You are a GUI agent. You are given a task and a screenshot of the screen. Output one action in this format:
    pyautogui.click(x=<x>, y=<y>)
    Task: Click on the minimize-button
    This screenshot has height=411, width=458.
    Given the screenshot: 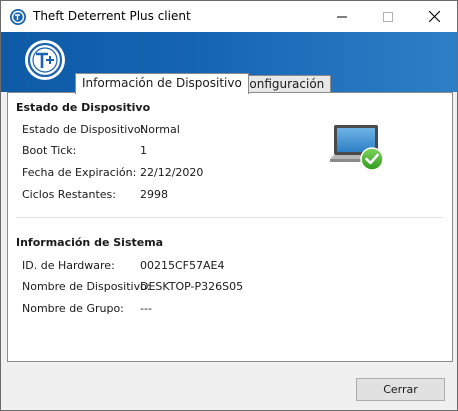 What is the action you would take?
    pyautogui.click(x=342, y=16)
    